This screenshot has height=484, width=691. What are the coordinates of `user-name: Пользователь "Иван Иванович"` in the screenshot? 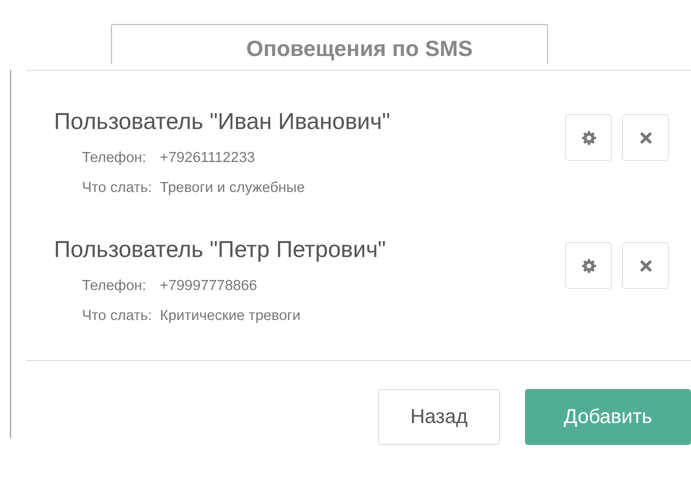 It's located at (222, 121).